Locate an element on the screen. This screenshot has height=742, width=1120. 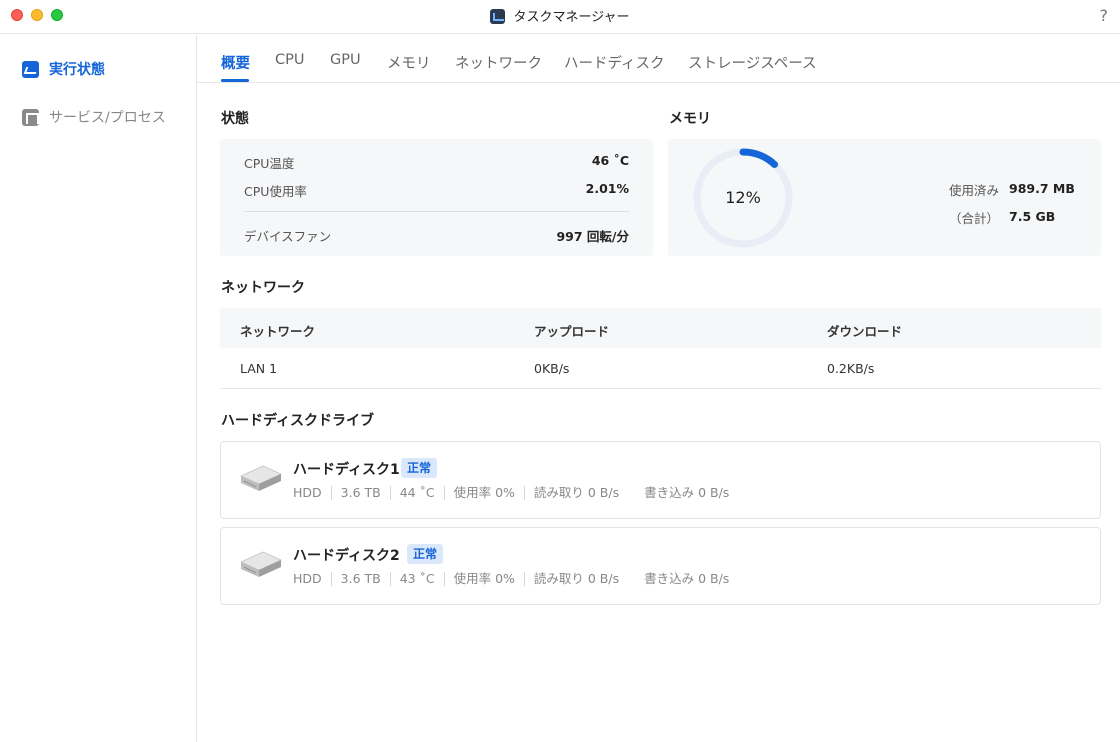
memory-card: 12% 使用済み 989.7 MB （合計） 7.5 GB is located at coordinates (884, 197).